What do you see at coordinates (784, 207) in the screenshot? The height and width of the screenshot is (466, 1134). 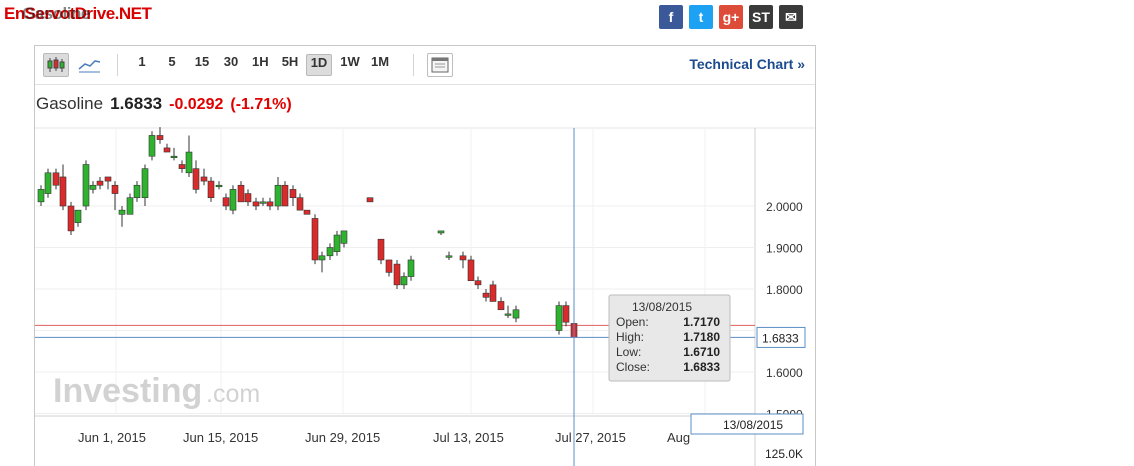 I see `y-tick-label: 2.0000` at bounding box center [784, 207].